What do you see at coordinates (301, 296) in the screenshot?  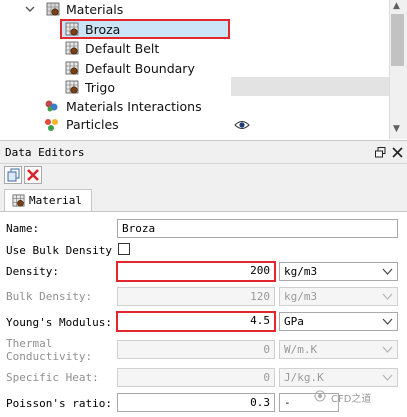 I see `bulk-density-unit-value: kg/m3` at bounding box center [301, 296].